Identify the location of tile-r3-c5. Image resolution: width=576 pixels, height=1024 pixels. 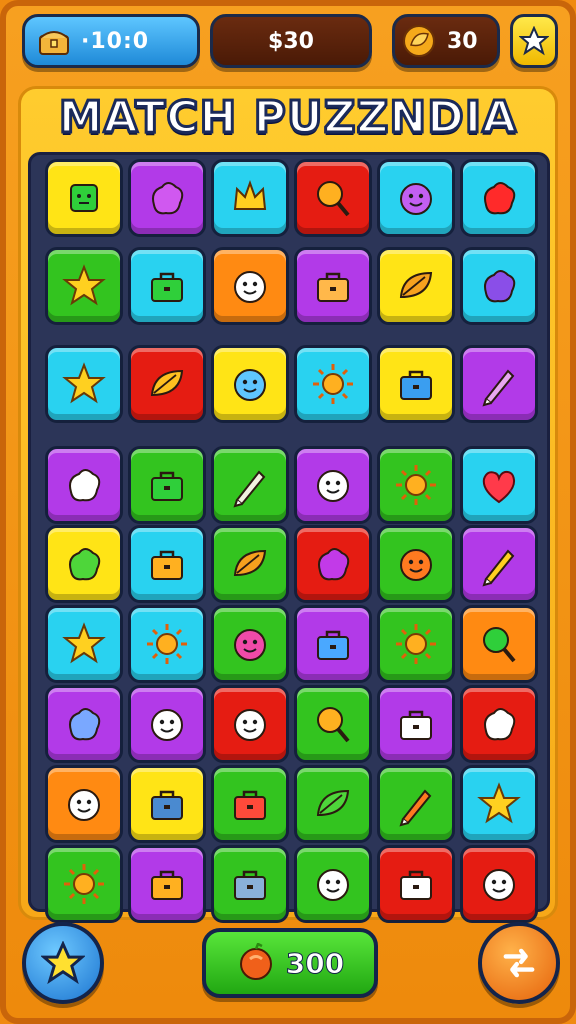
(416, 384).